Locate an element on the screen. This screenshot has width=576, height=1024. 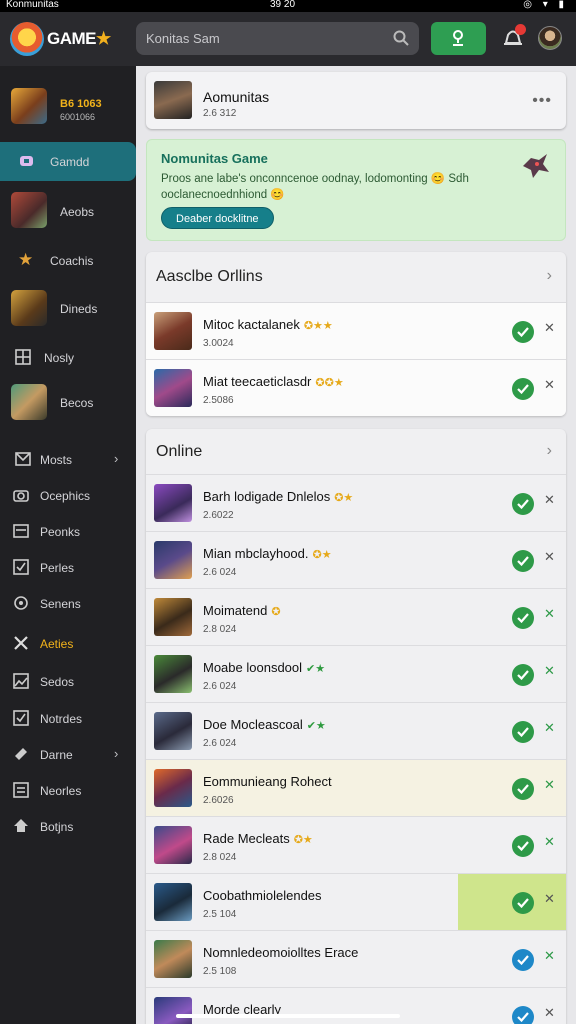
app-logo-icon is located at coordinates (27, 39).